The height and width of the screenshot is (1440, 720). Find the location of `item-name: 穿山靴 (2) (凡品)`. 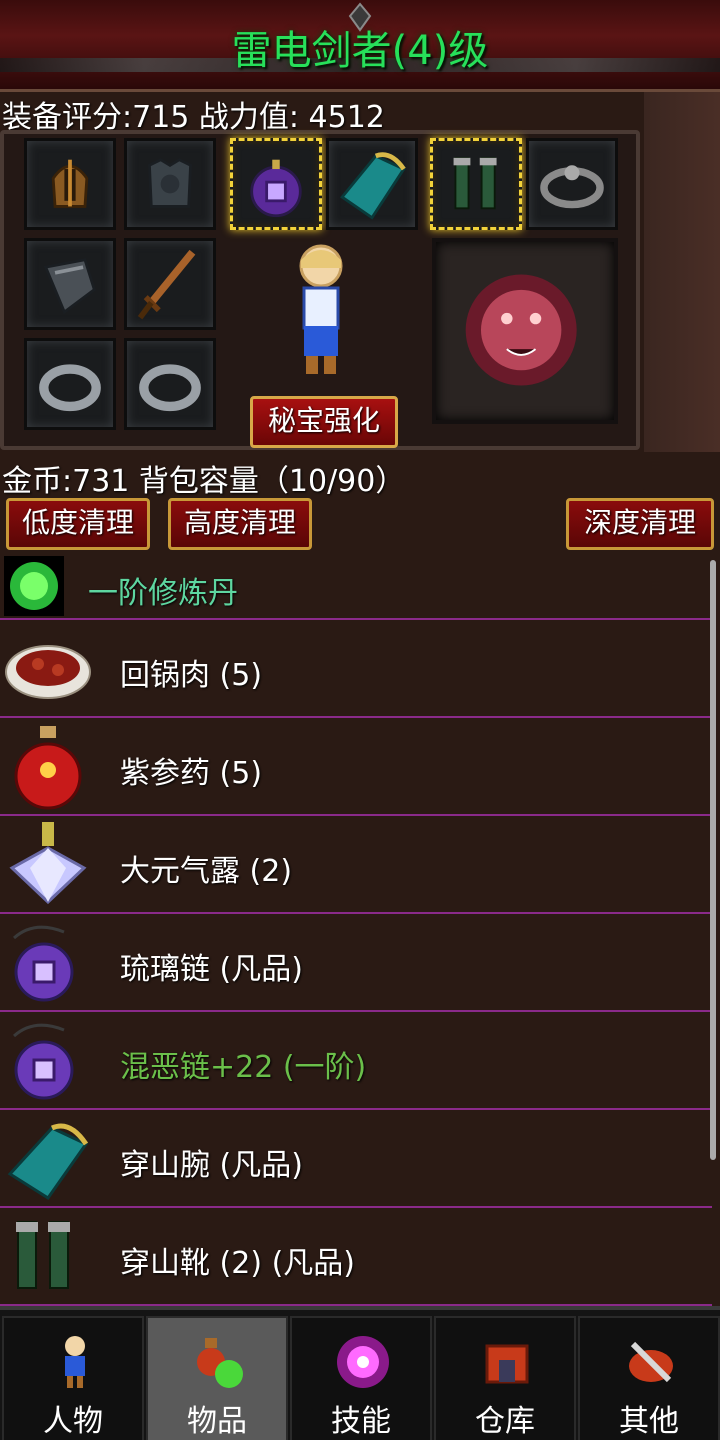

item-name: 穿山靴 (2) (凡品) is located at coordinates (237, 1263).